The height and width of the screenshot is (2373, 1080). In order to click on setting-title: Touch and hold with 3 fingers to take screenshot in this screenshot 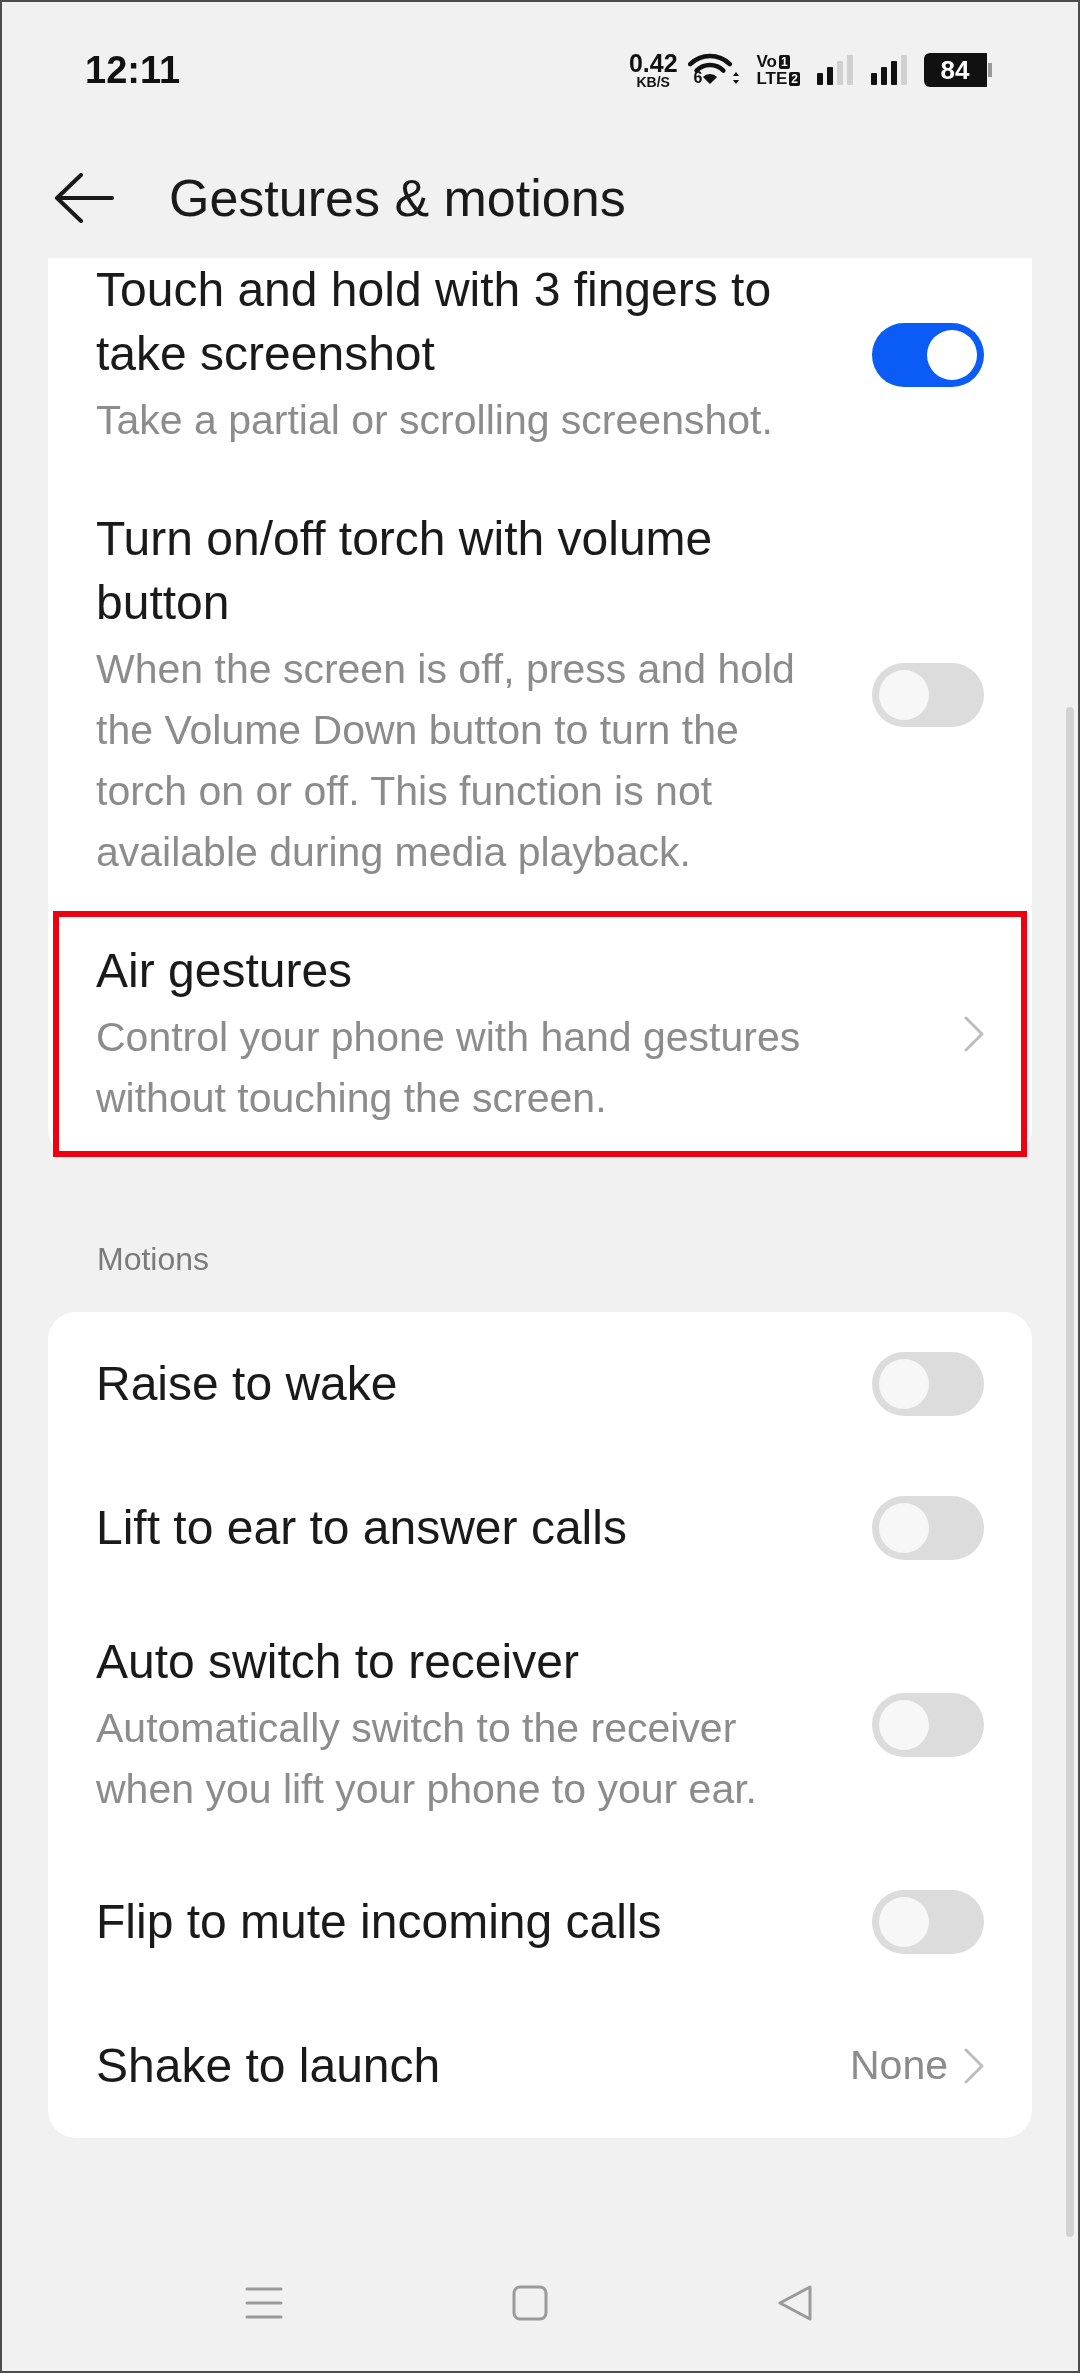, I will do `click(434, 322)`.